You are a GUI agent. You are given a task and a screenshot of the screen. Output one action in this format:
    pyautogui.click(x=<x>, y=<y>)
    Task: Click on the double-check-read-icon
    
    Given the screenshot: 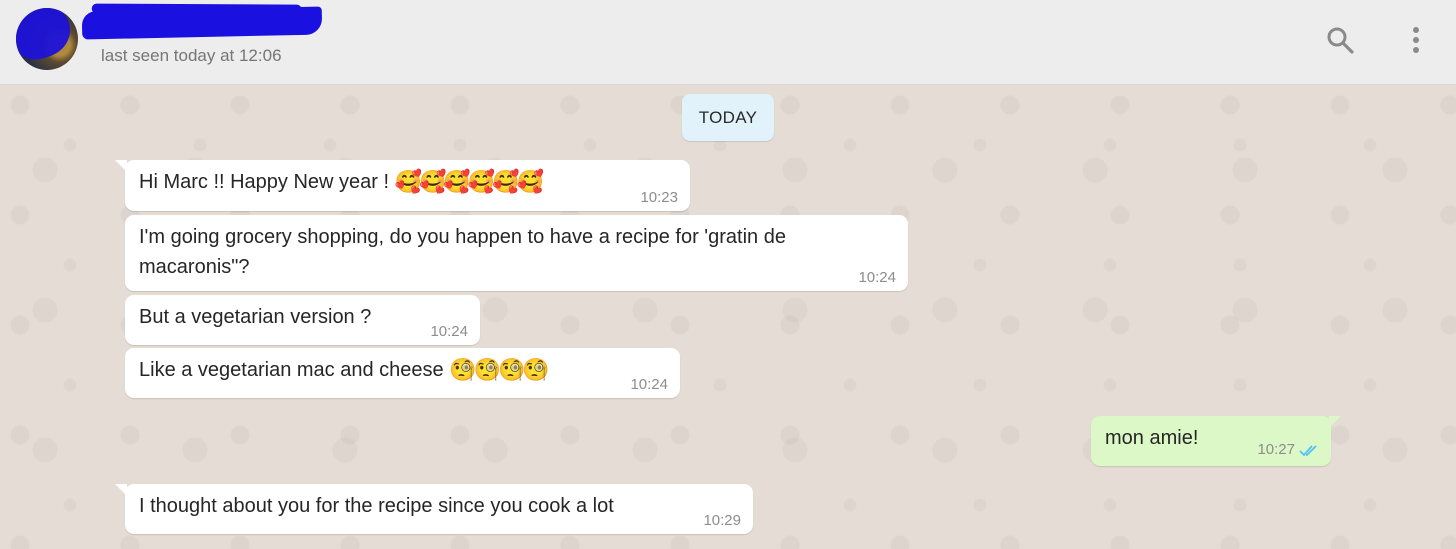 What is the action you would take?
    pyautogui.click(x=1309, y=452)
    